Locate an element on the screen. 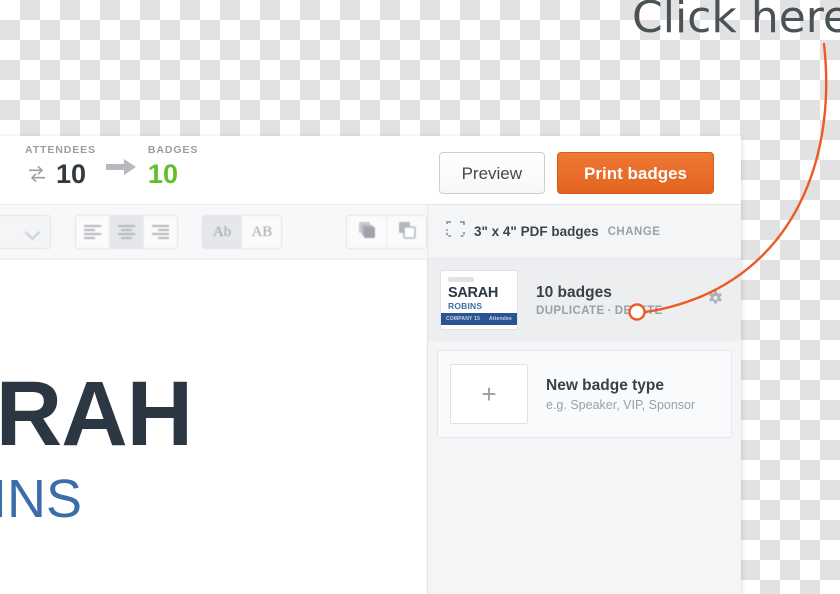 Image resolution: width=840 pixels, height=594 pixels. text-case-sentence-button: Ab is located at coordinates (222, 232).